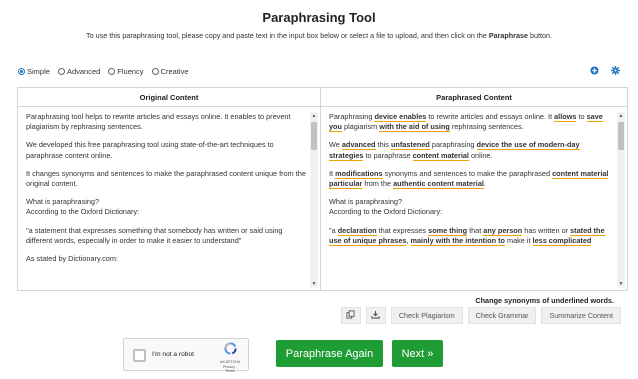  Describe the element at coordinates (357, 230) in the screenshot. I see `synonym-word: declaration` at that location.